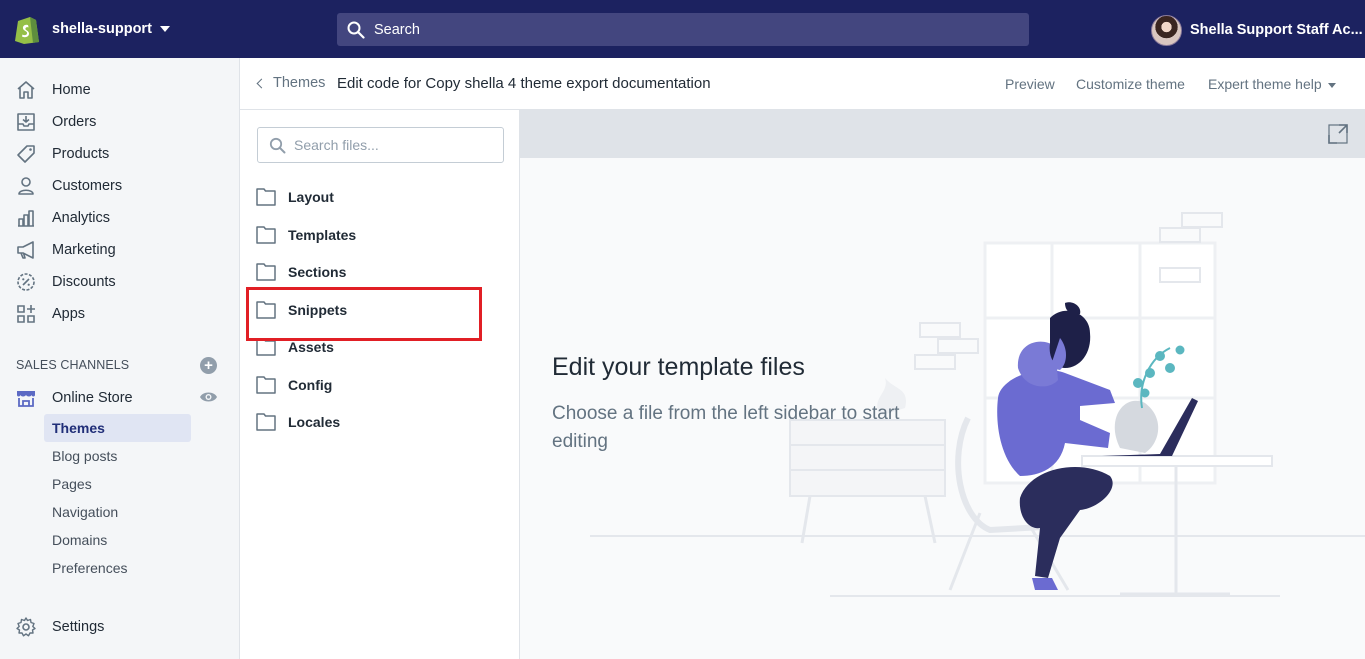  I want to click on page-title-prefix: Edit code for, so click(379, 83).